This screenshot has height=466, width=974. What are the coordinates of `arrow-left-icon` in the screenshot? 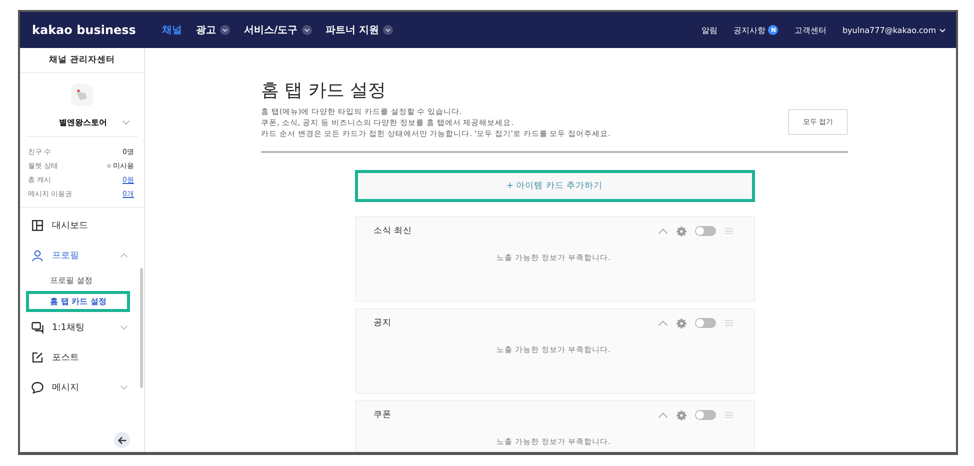 It's located at (122, 440).